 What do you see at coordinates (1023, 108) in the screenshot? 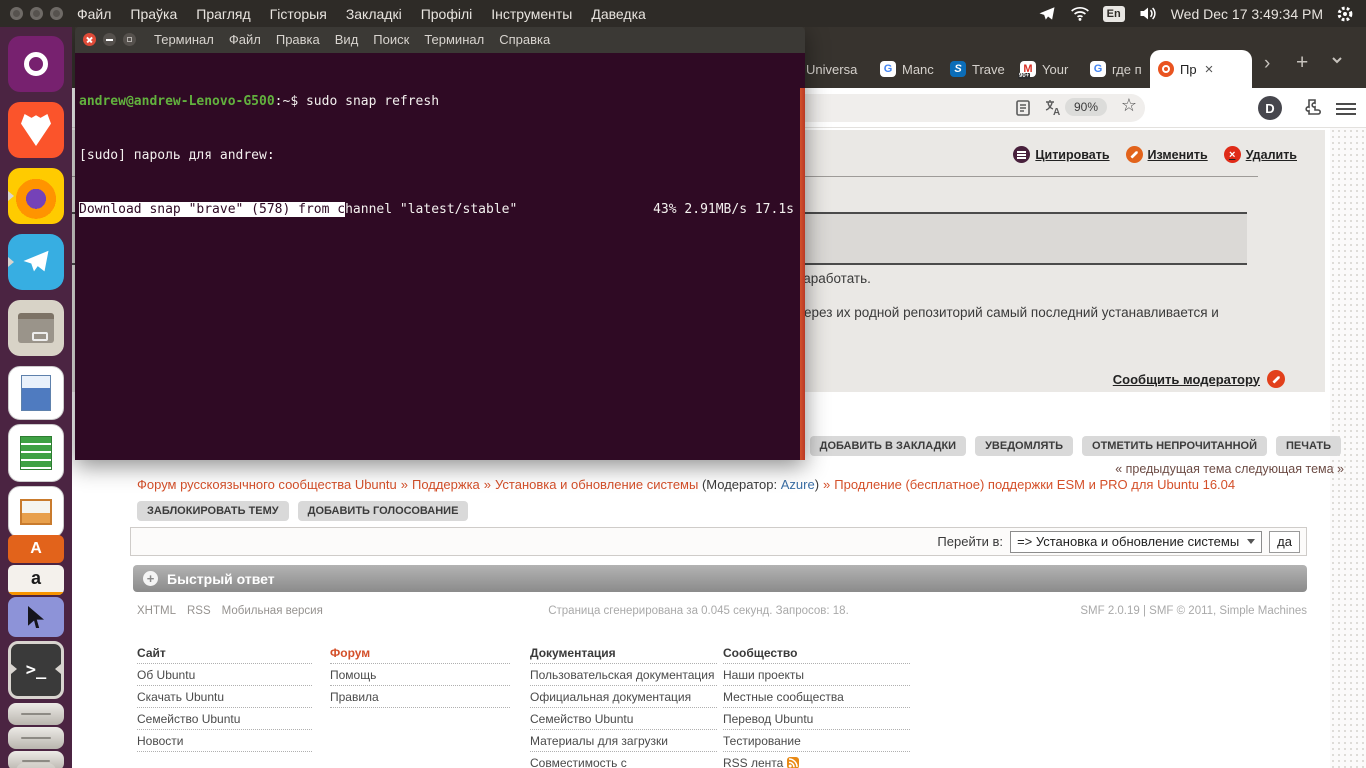
I see `reader-mode-icon` at bounding box center [1023, 108].